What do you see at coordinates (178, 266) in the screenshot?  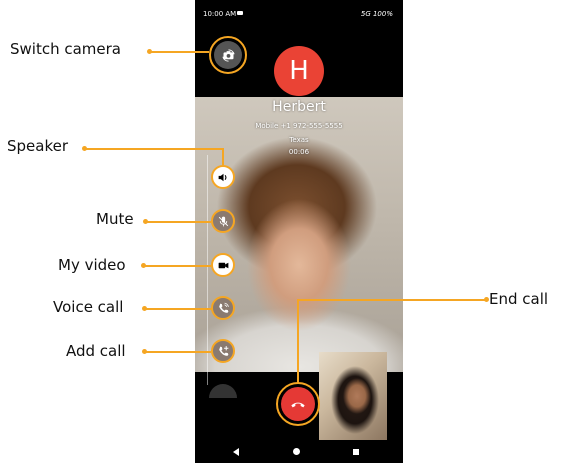 I see `callout-line-my-video` at bounding box center [178, 266].